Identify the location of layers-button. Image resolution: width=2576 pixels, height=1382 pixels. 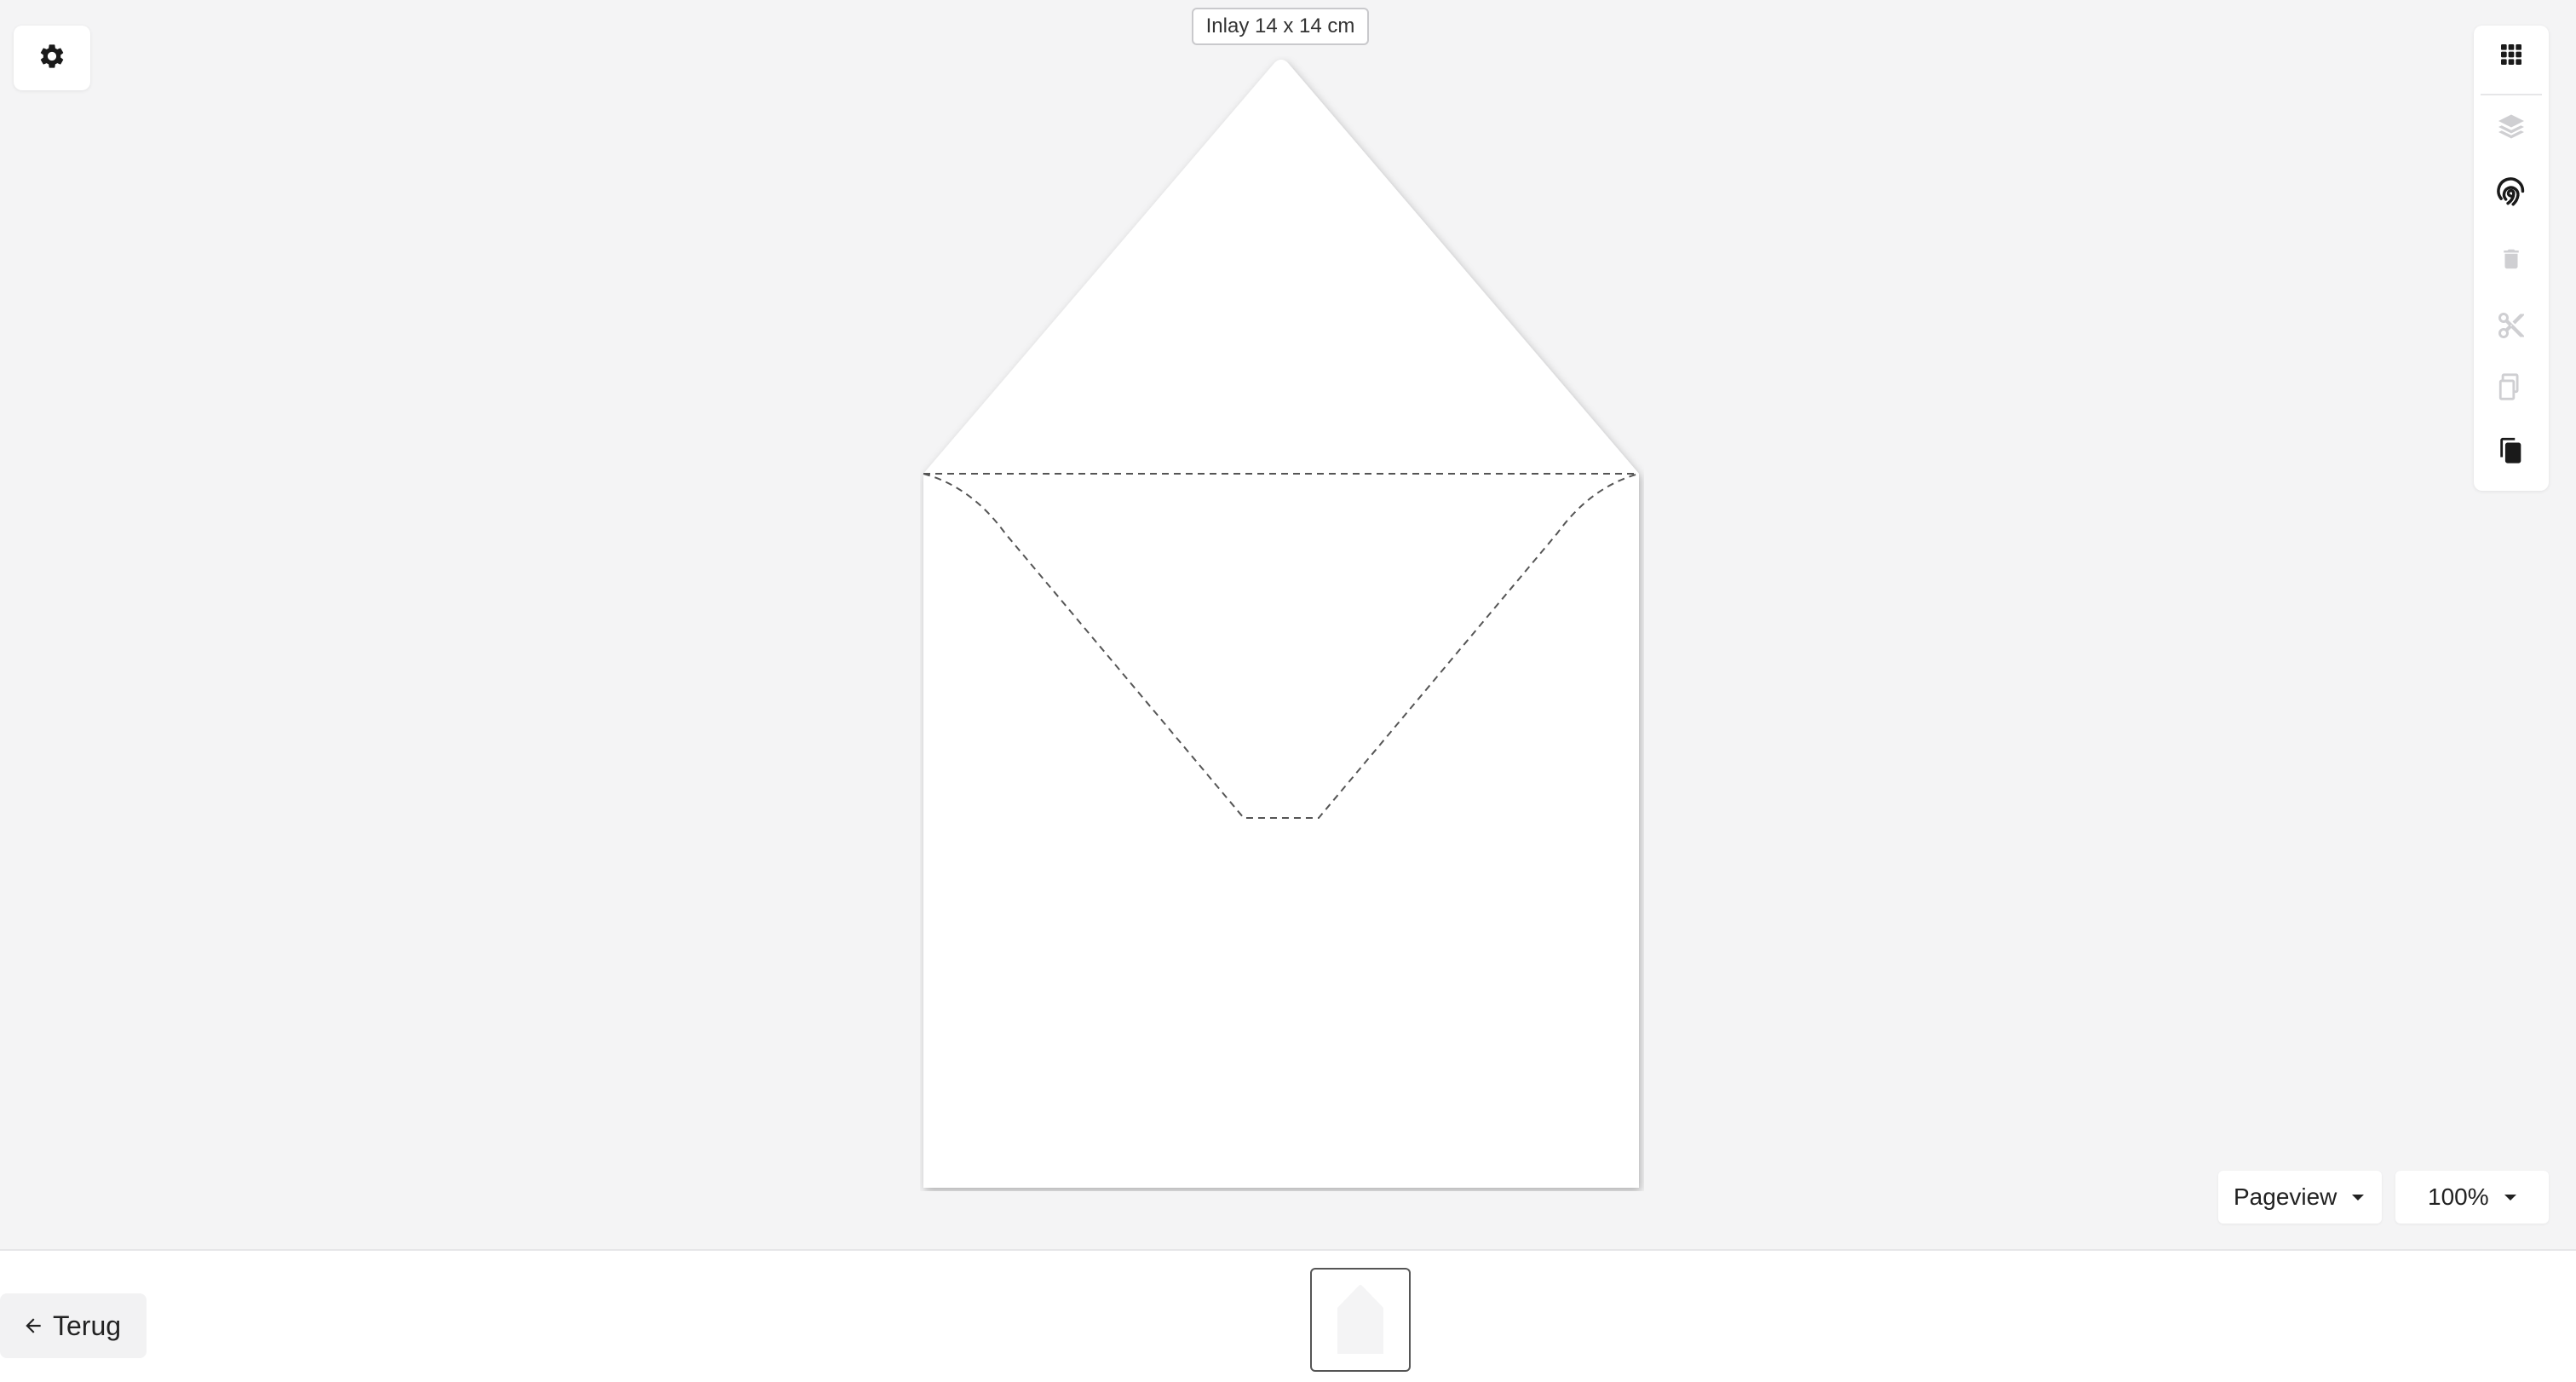
(2512, 128).